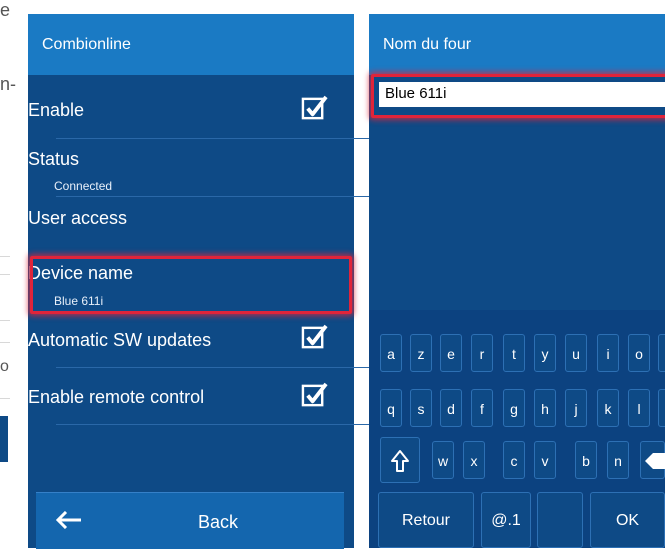 Image resolution: width=665 pixels, height=549 pixels. Describe the element at coordinates (514, 460) in the screenshot. I see `key: c` at that location.